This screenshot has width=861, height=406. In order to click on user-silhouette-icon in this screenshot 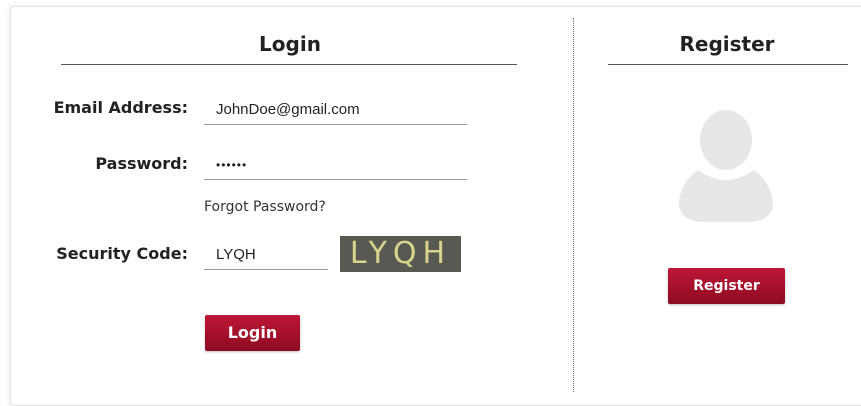, I will do `click(726, 163)`.